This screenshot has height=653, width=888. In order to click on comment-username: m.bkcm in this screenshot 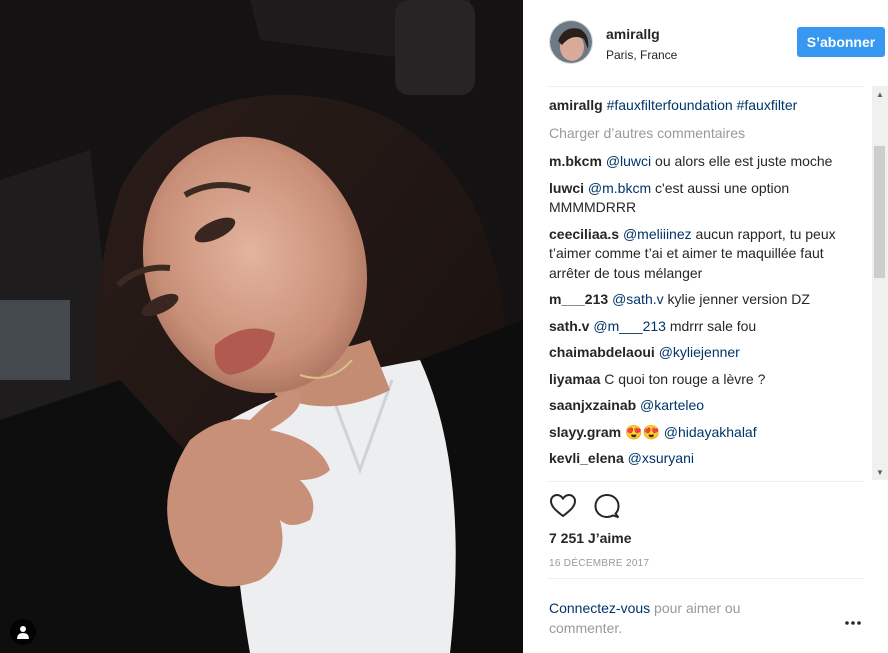, I will do `click(575, 161)`.